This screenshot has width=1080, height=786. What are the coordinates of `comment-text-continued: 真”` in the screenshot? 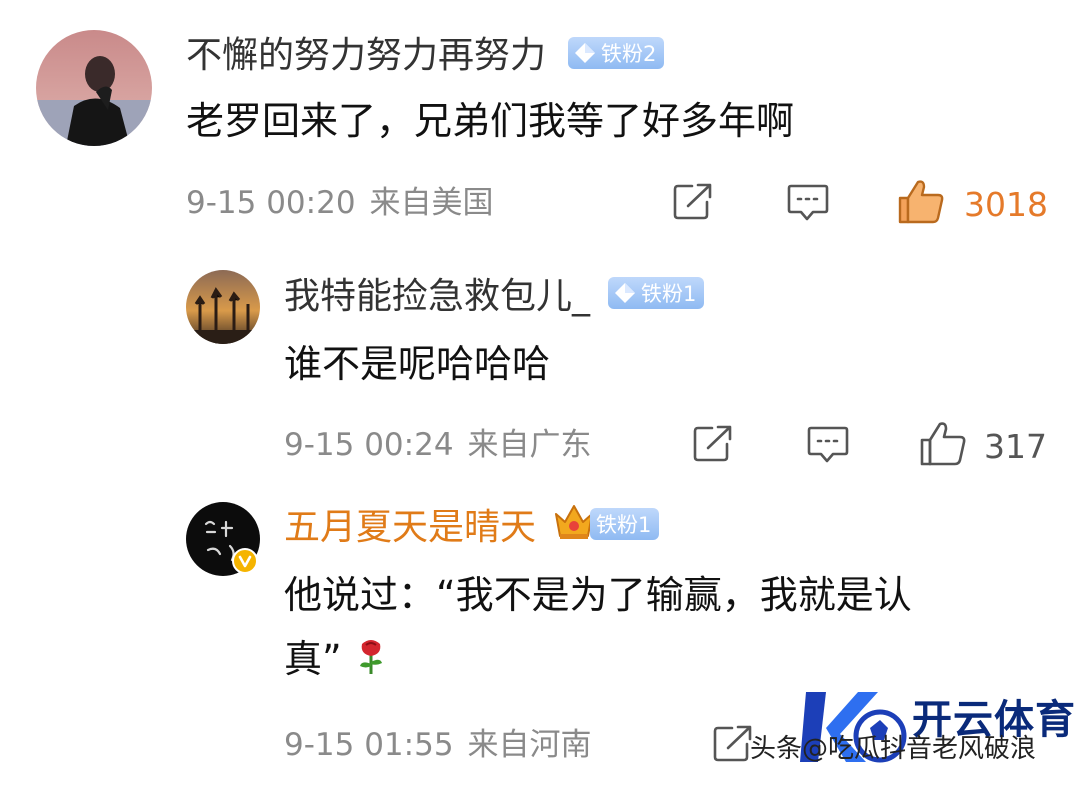 It's located at (336, 659).